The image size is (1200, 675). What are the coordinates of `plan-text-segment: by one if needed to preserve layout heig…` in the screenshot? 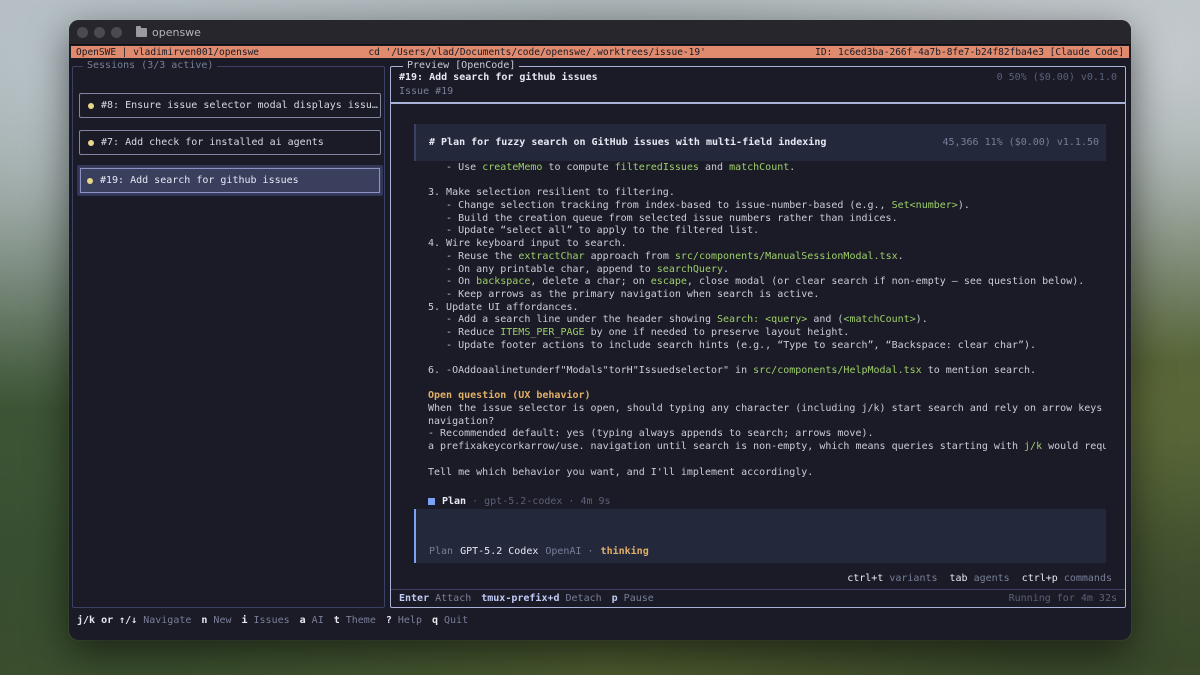 It's located at (717, 332).